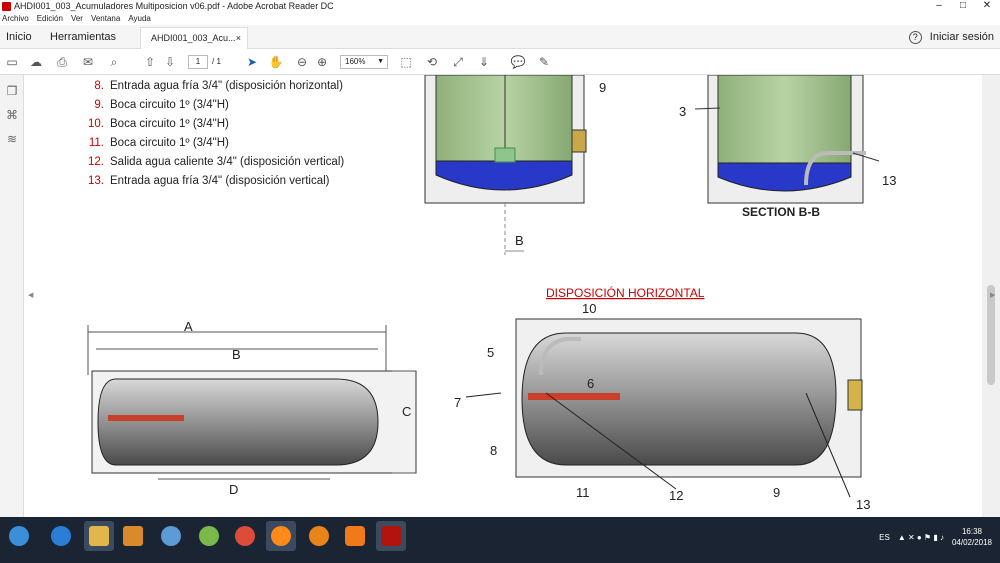 The image size is (1000, 563). What do you see at coordinates (36, 62) in the screenshot?
I see `upload-icon: ☁` at bounding box center [36, 62].